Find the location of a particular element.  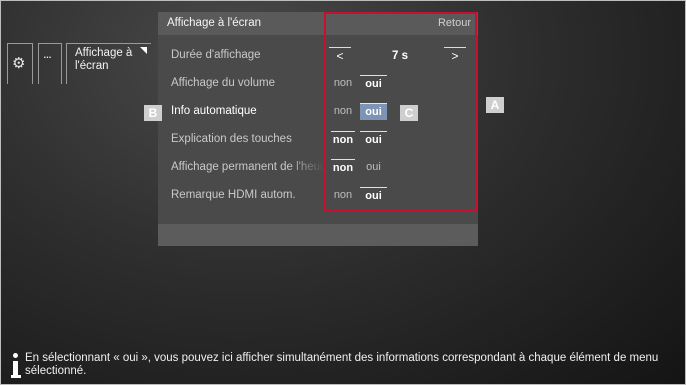

gear-icon: ⚙ is located at coordinates (19, 63).